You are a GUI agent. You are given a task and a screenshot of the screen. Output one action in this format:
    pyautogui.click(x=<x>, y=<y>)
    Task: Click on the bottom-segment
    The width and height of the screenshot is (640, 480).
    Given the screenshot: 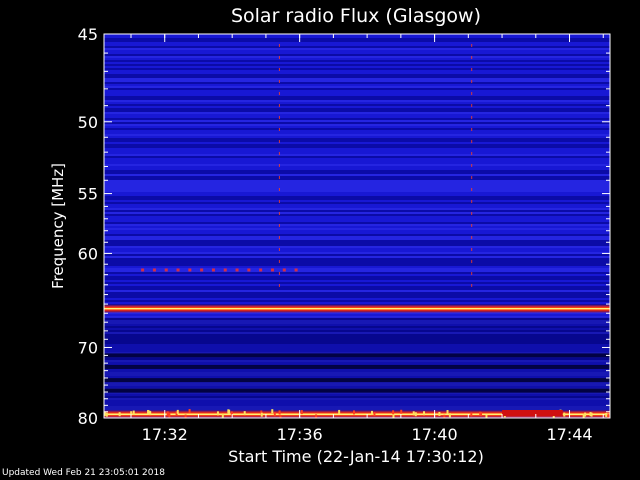 What is the action you would take?
    pyautogui.click(x=532, y=413)
    